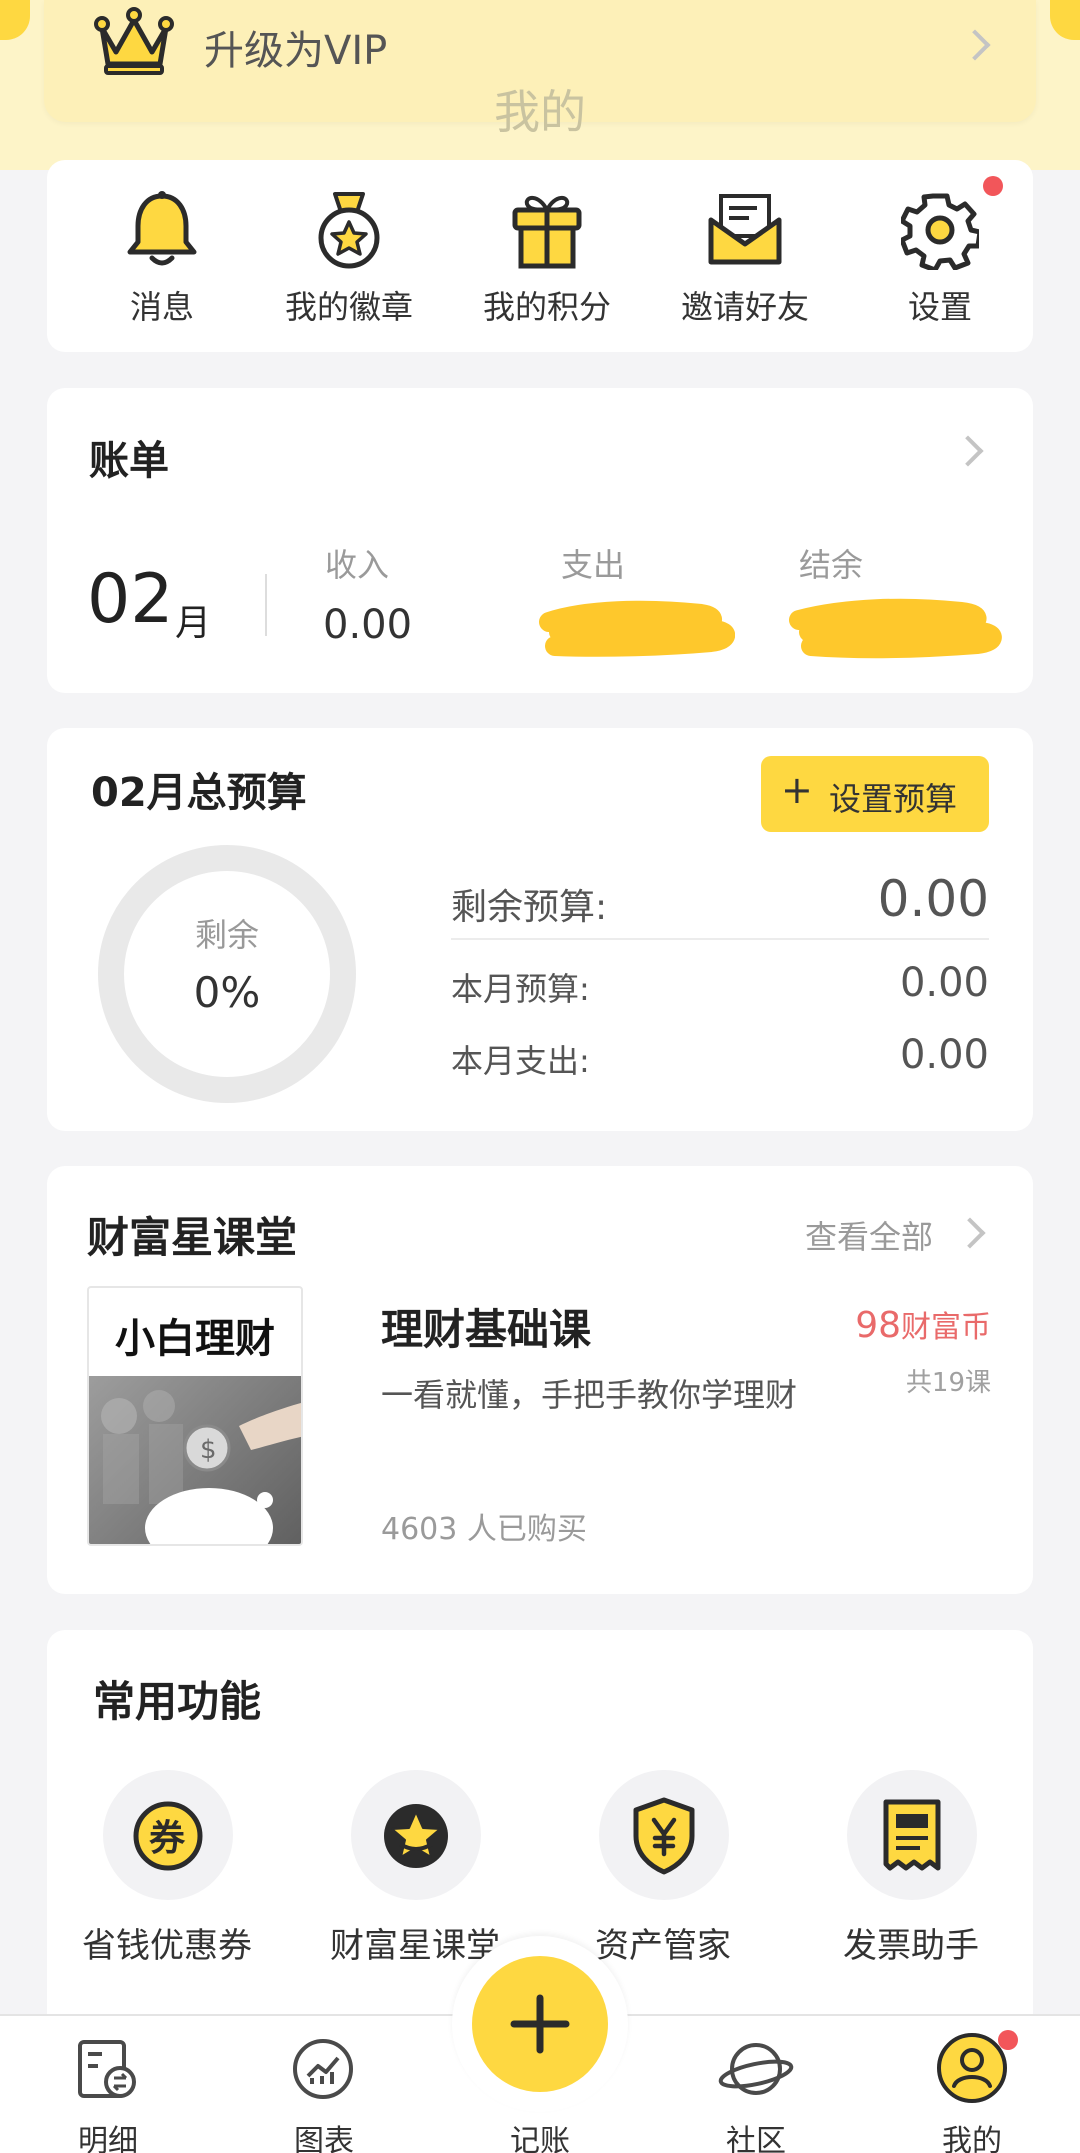  What do you see at coordinates (946, 1327) in the screenshot?
I see `price-unit: 财富币` at bounding box center [946, 1327].